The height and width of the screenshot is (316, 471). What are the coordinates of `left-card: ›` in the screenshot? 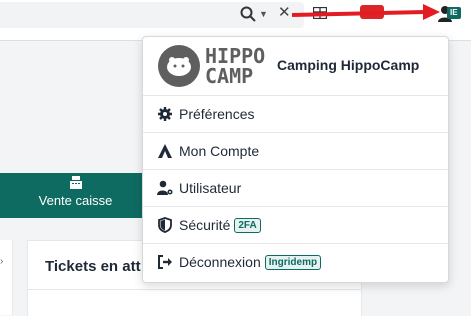 It's located at (6, 277).